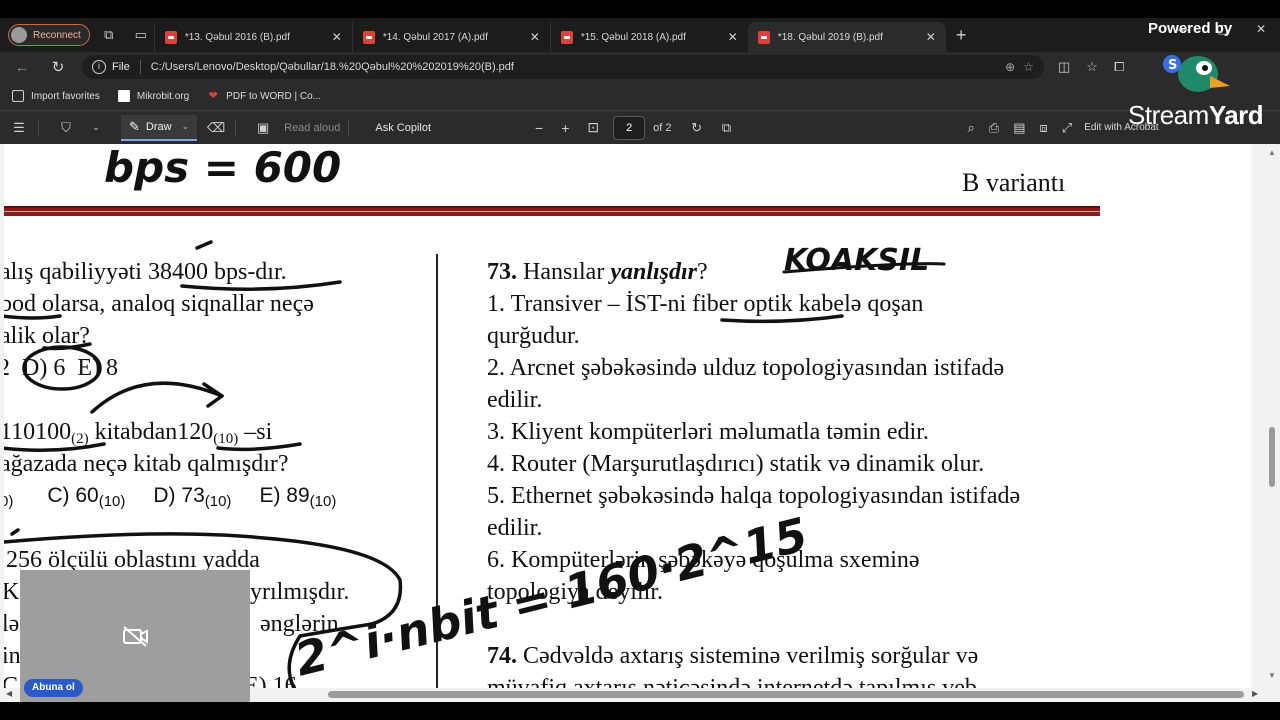 This screenshot has height=720, width=1280. I want to click on page-number-input: 2, so click(629, 127).